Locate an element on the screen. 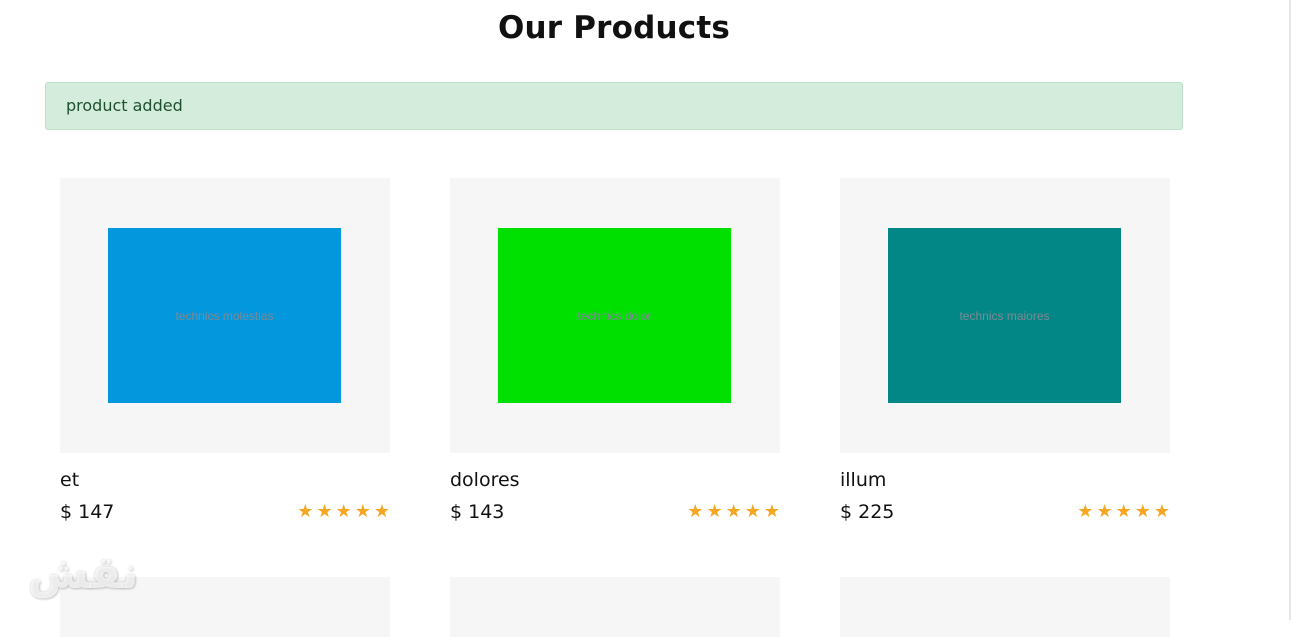  product-image: technics molestias is located at coordinates (224, 315).